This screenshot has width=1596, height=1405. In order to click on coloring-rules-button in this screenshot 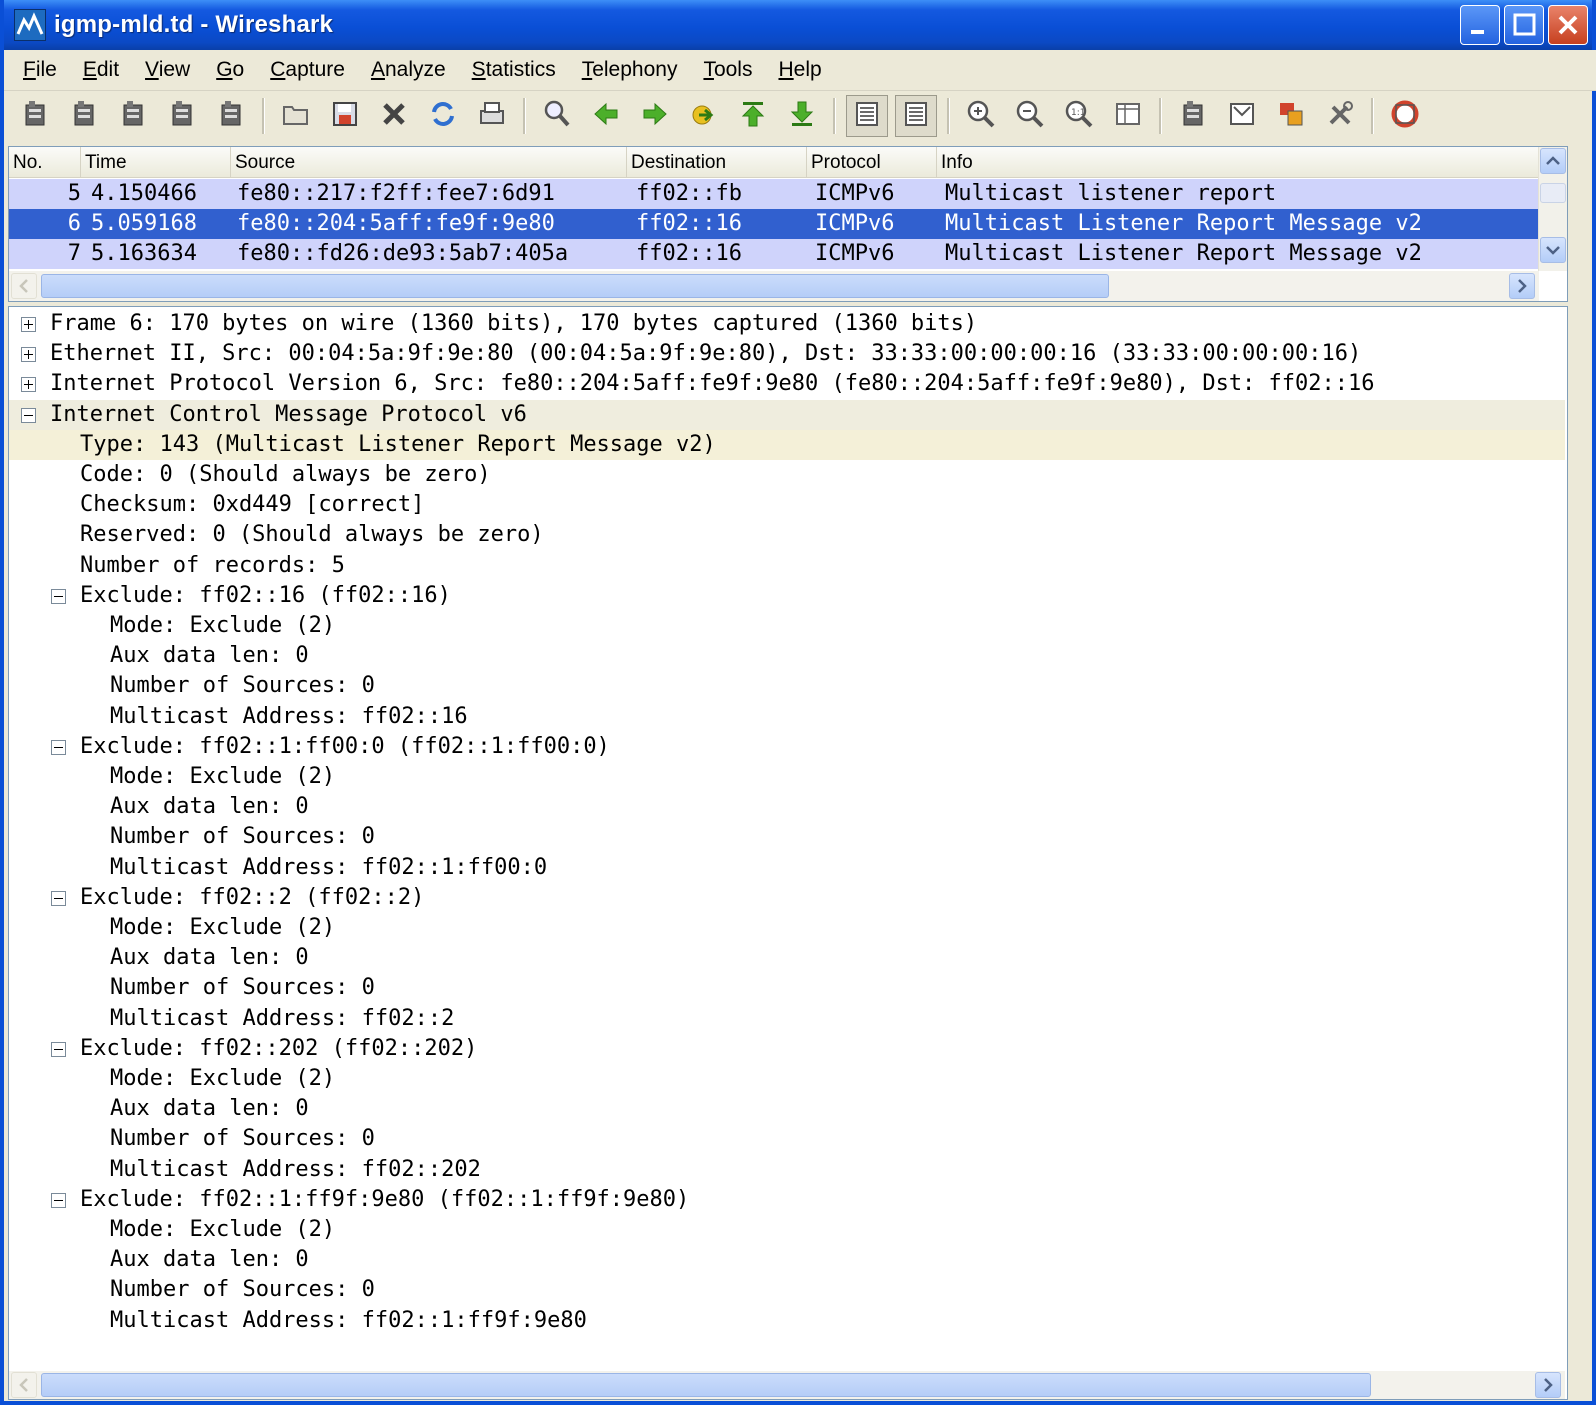, I will do `click(1291, 116)`.